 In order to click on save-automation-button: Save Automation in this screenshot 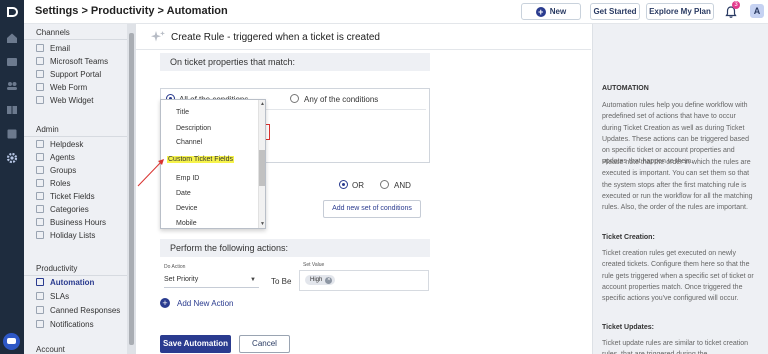, I will do `click(195, 344)`.